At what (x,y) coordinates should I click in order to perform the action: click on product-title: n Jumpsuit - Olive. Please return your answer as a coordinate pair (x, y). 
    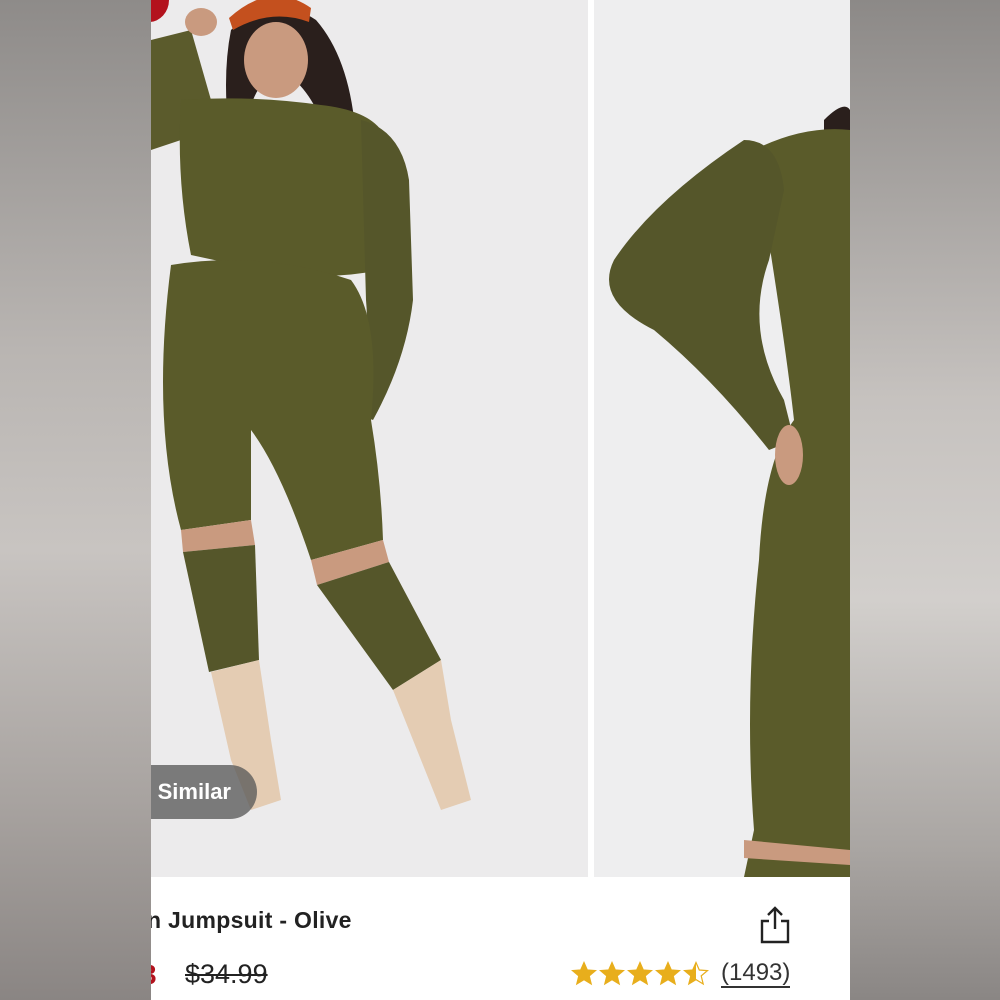
    Looking at the image, I should click on (251, 920).